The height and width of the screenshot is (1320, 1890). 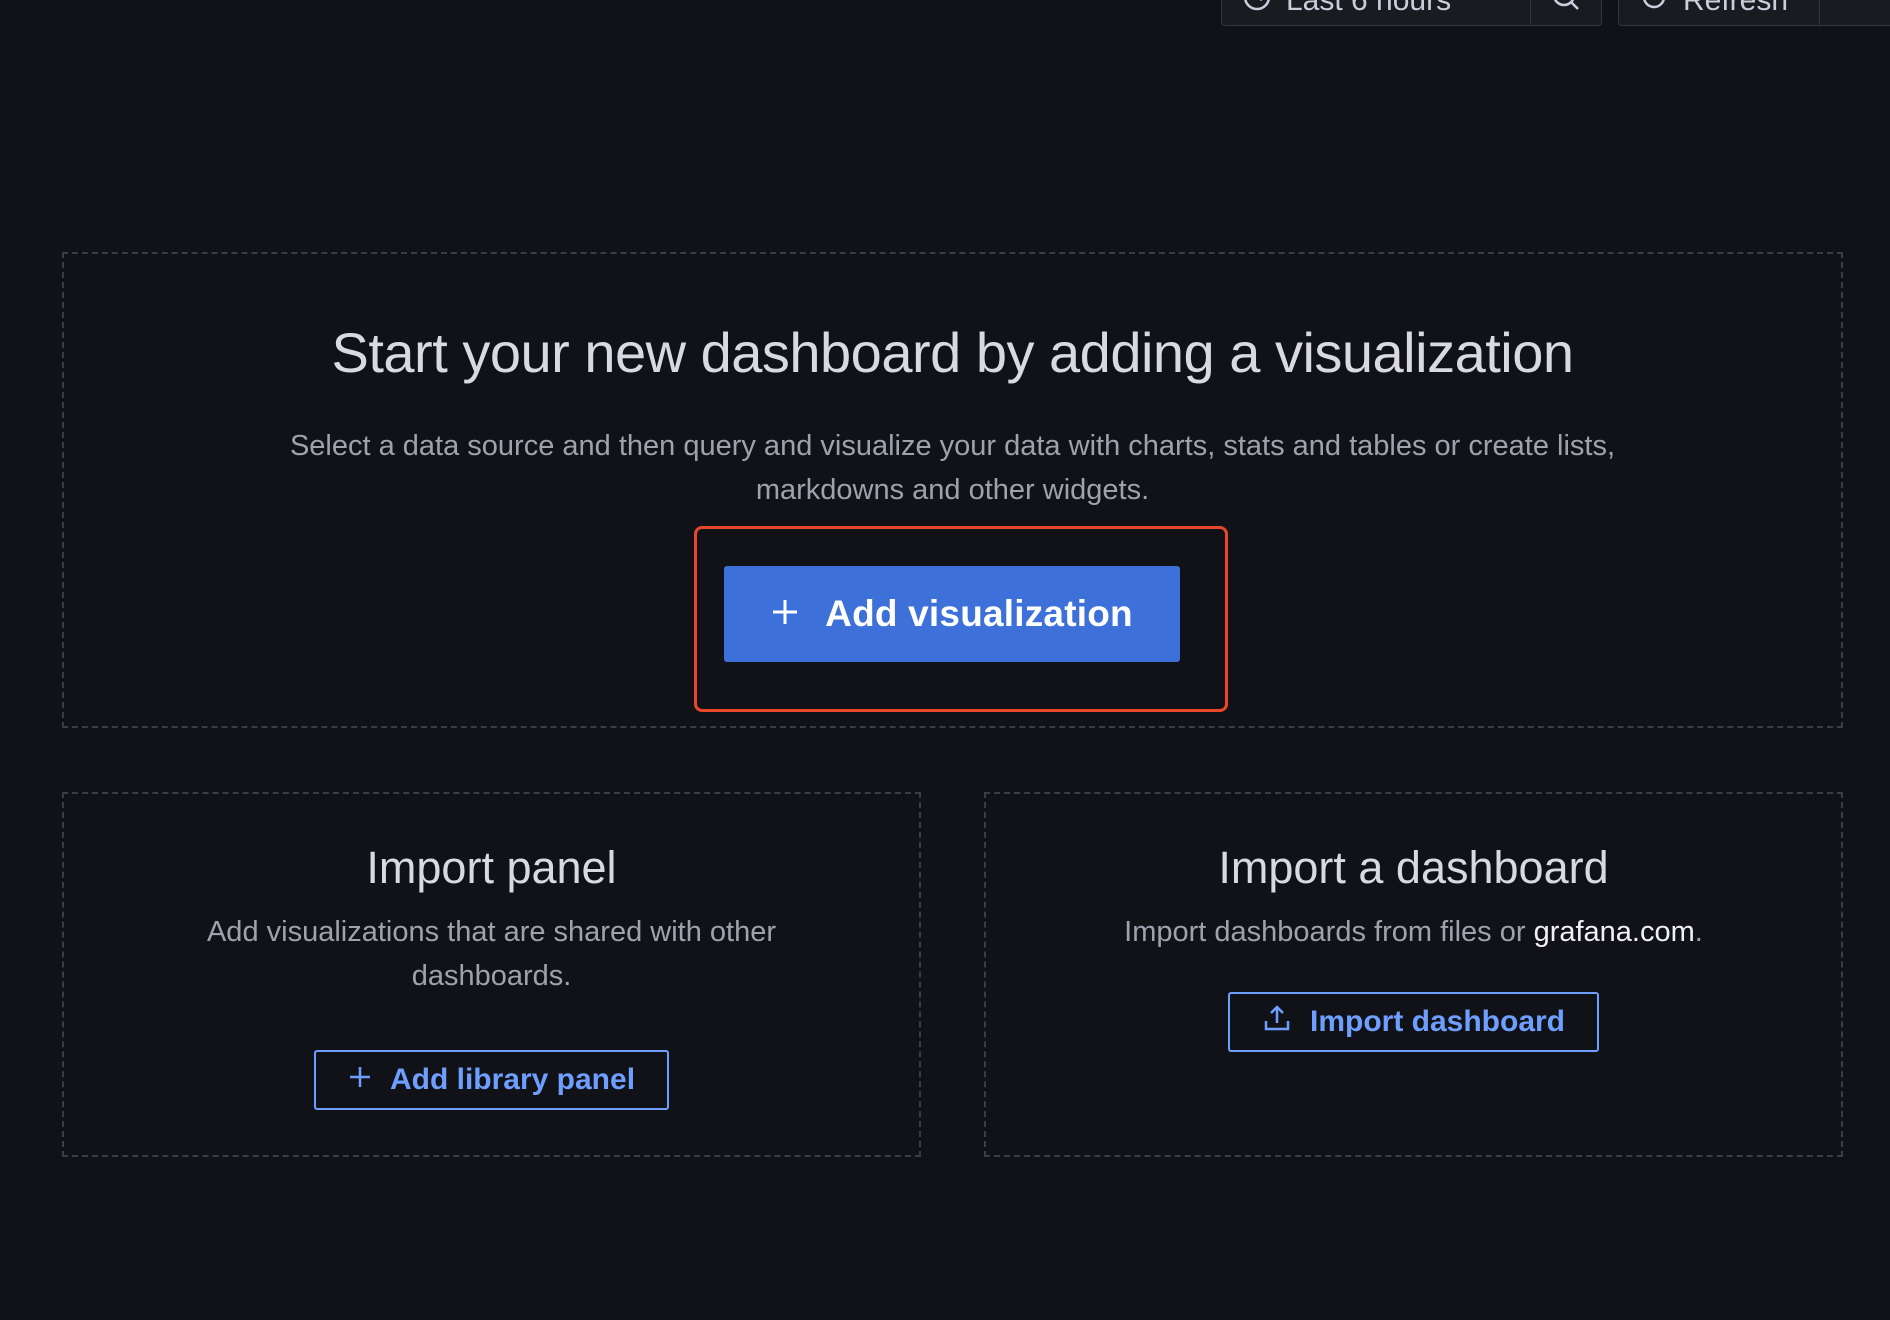 I want to click on import-dashboard-button: Import dashboard, so click(x=1413, y=1022).